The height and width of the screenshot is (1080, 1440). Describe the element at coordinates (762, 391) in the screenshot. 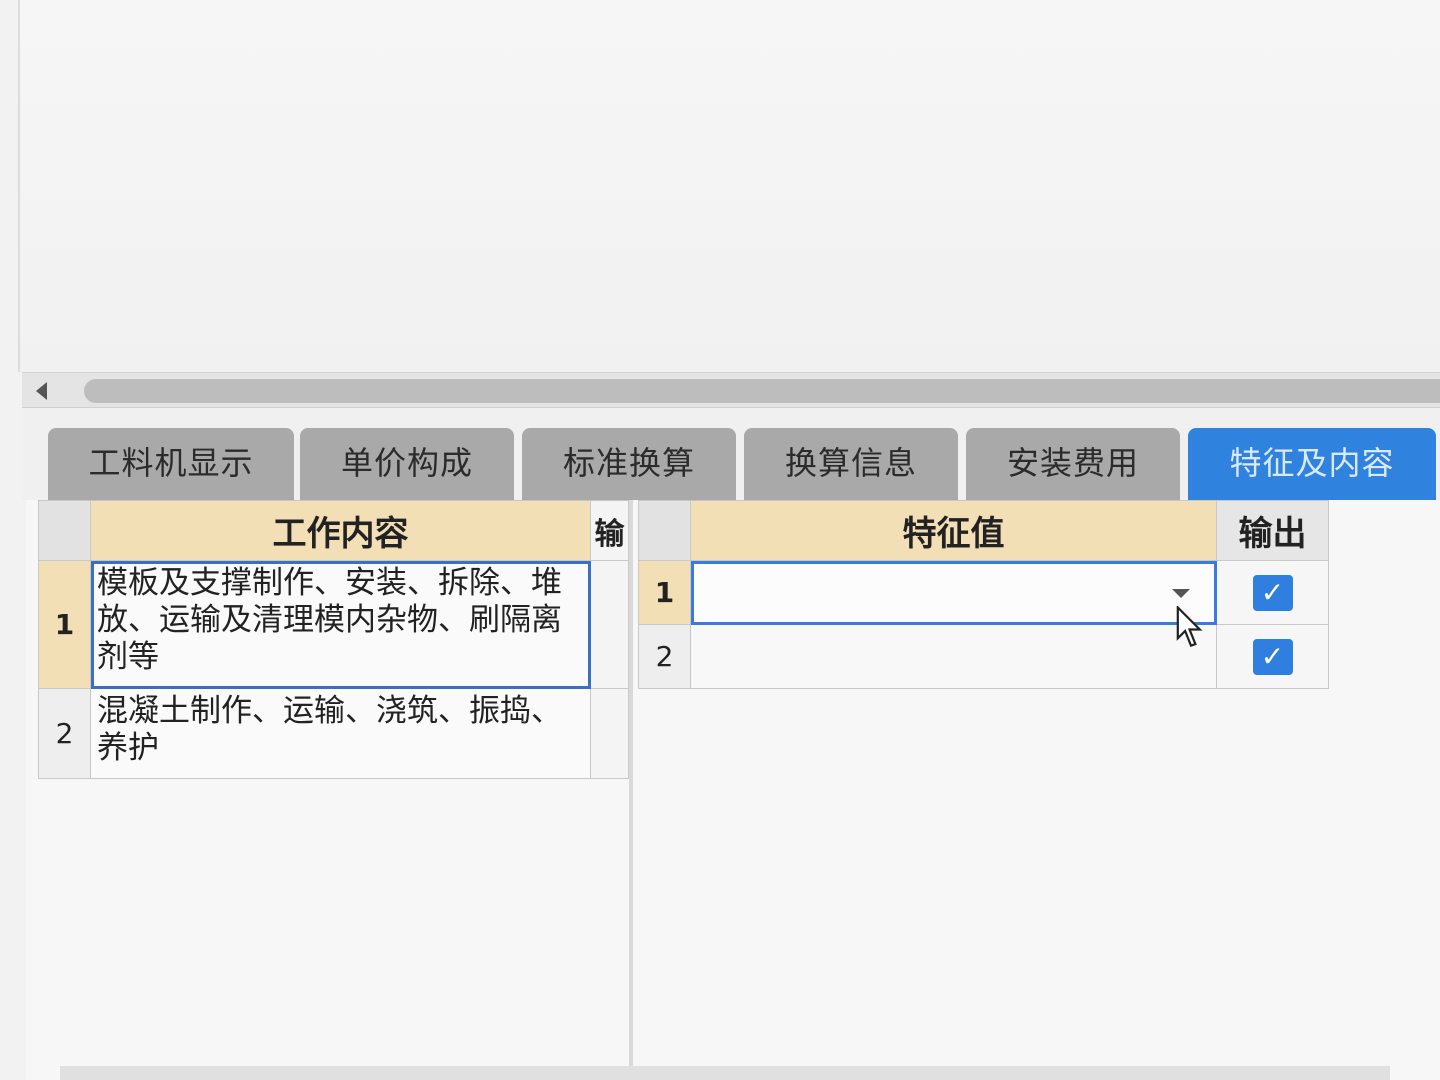

I see `scrollbar-thumb` at that location.